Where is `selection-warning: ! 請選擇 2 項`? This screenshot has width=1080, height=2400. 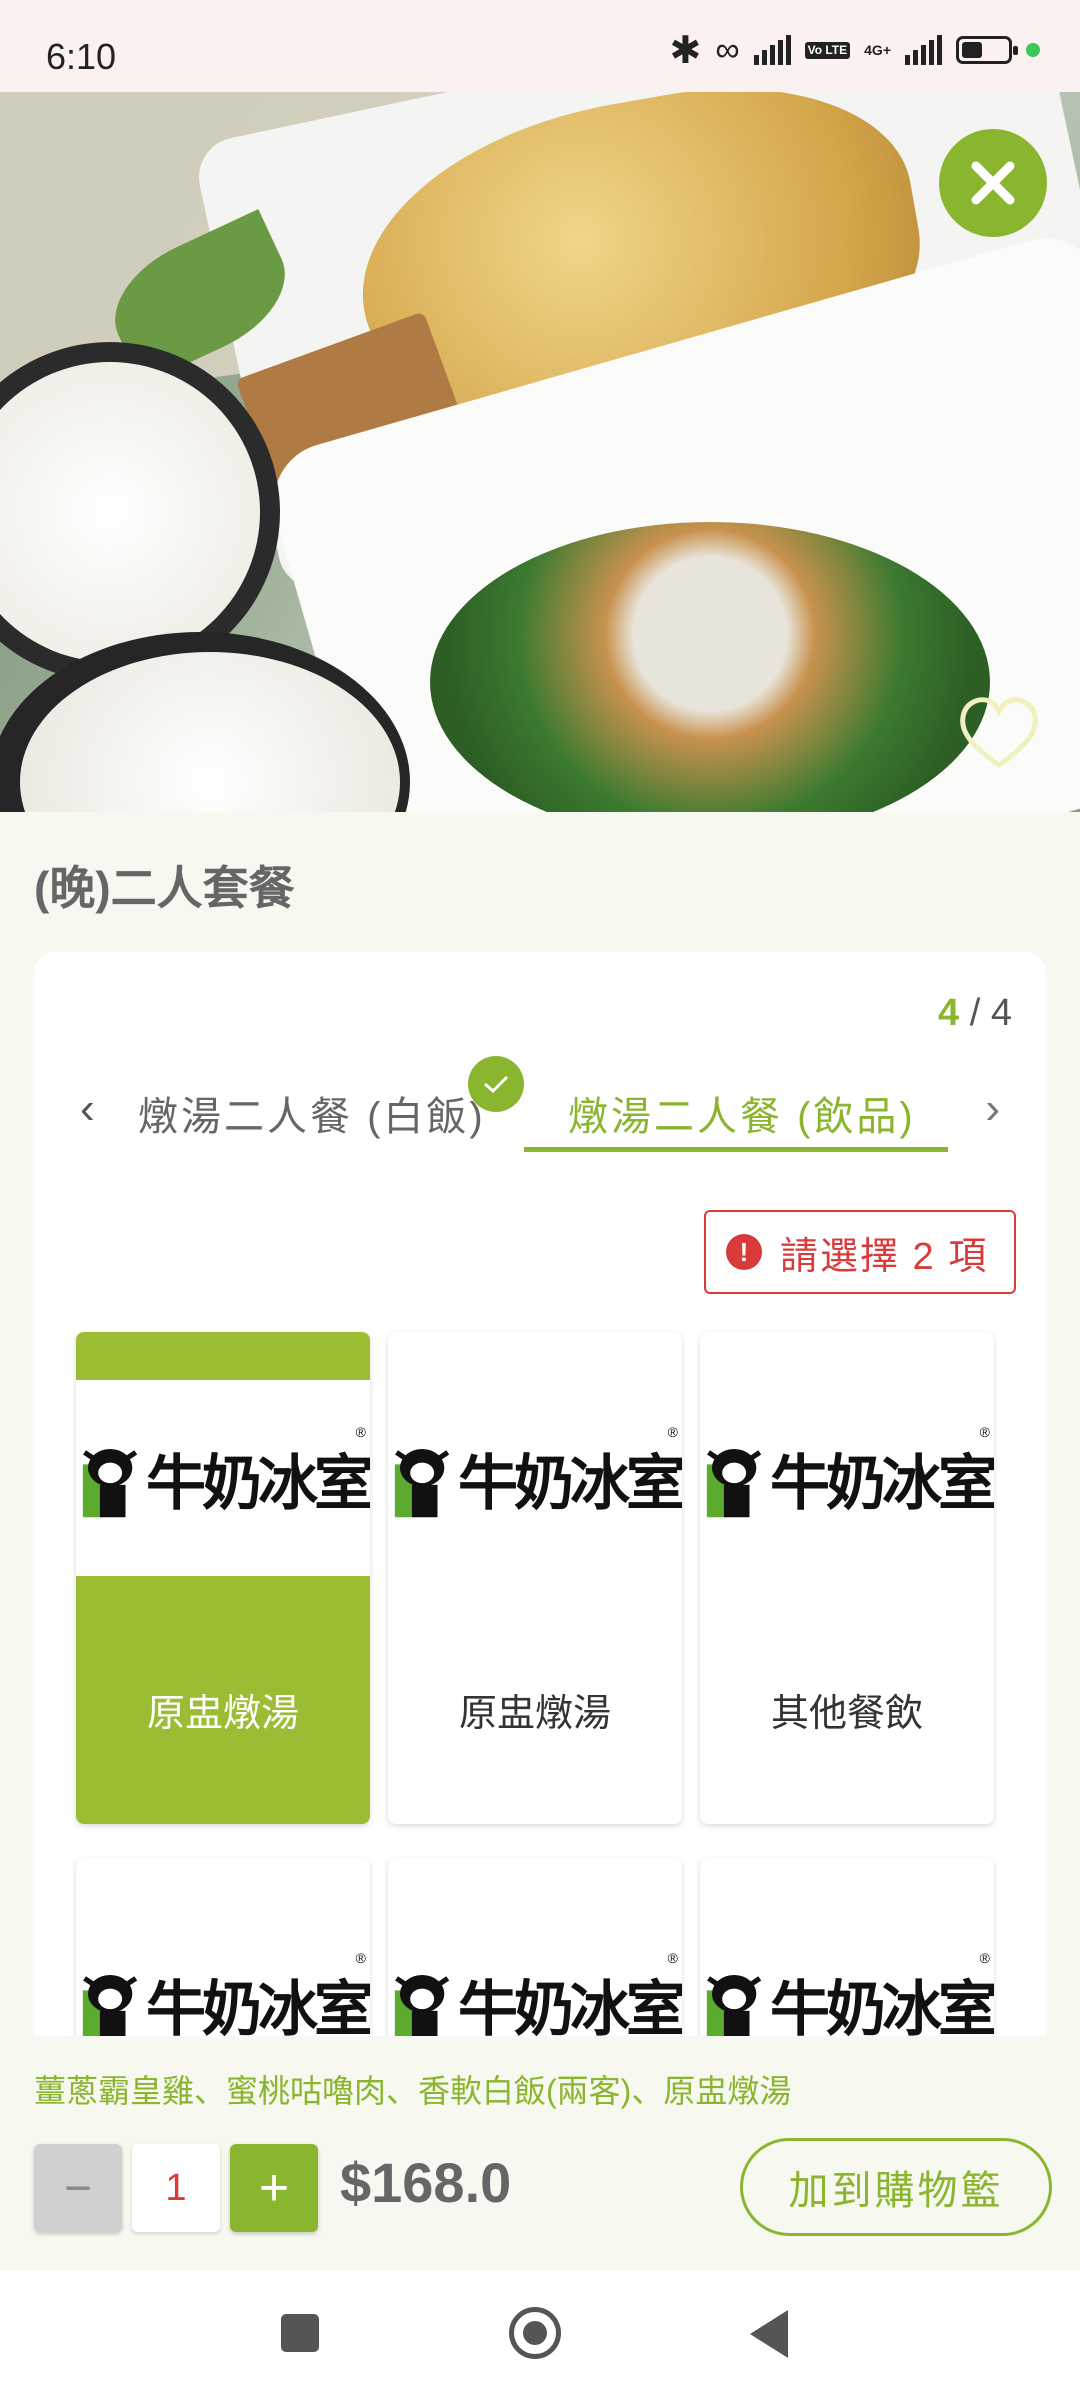
selection-warning: ! 請選擇 2 項 is located at coordinates (860, 1252).